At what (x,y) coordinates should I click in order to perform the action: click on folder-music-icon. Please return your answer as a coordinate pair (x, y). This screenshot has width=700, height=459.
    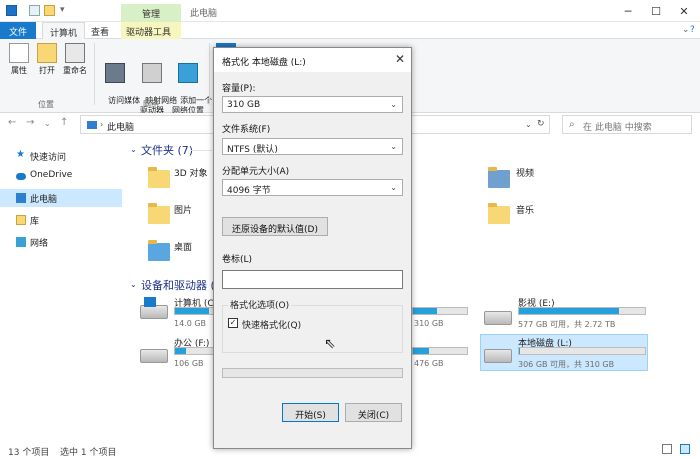
    Looking at the image, I should click on (499, 213).